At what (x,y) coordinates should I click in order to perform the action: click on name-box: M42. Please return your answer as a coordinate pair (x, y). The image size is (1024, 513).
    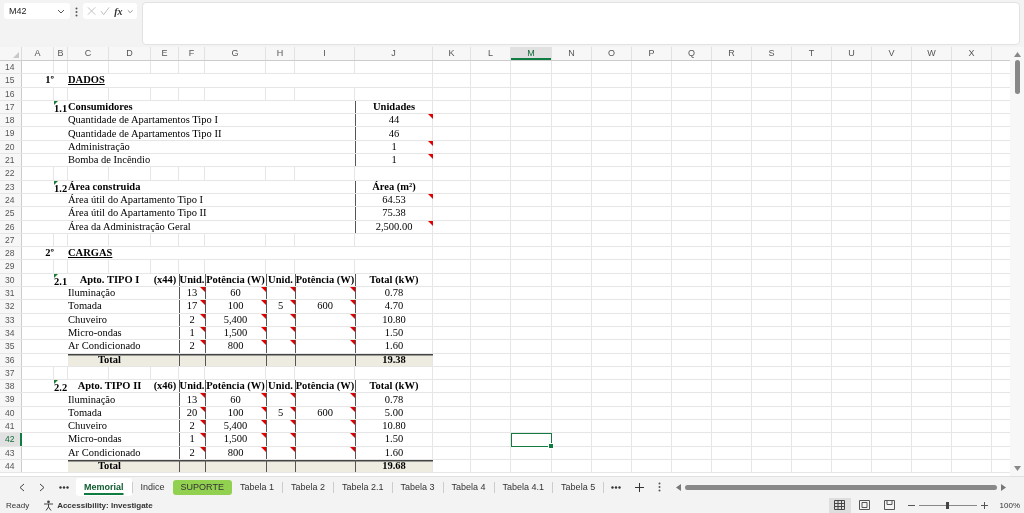
    Looking at the image, I should click on (37, 11).